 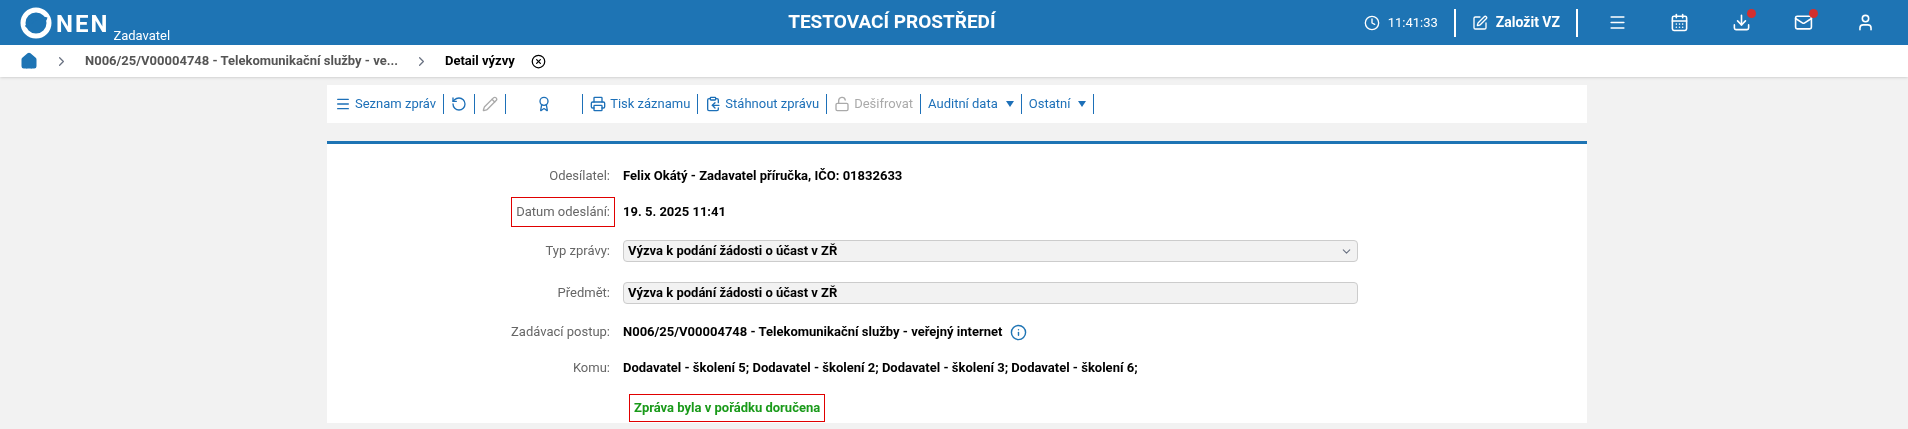 I want to click on field-label: Odesílatel:, so click(x=579, y=176).